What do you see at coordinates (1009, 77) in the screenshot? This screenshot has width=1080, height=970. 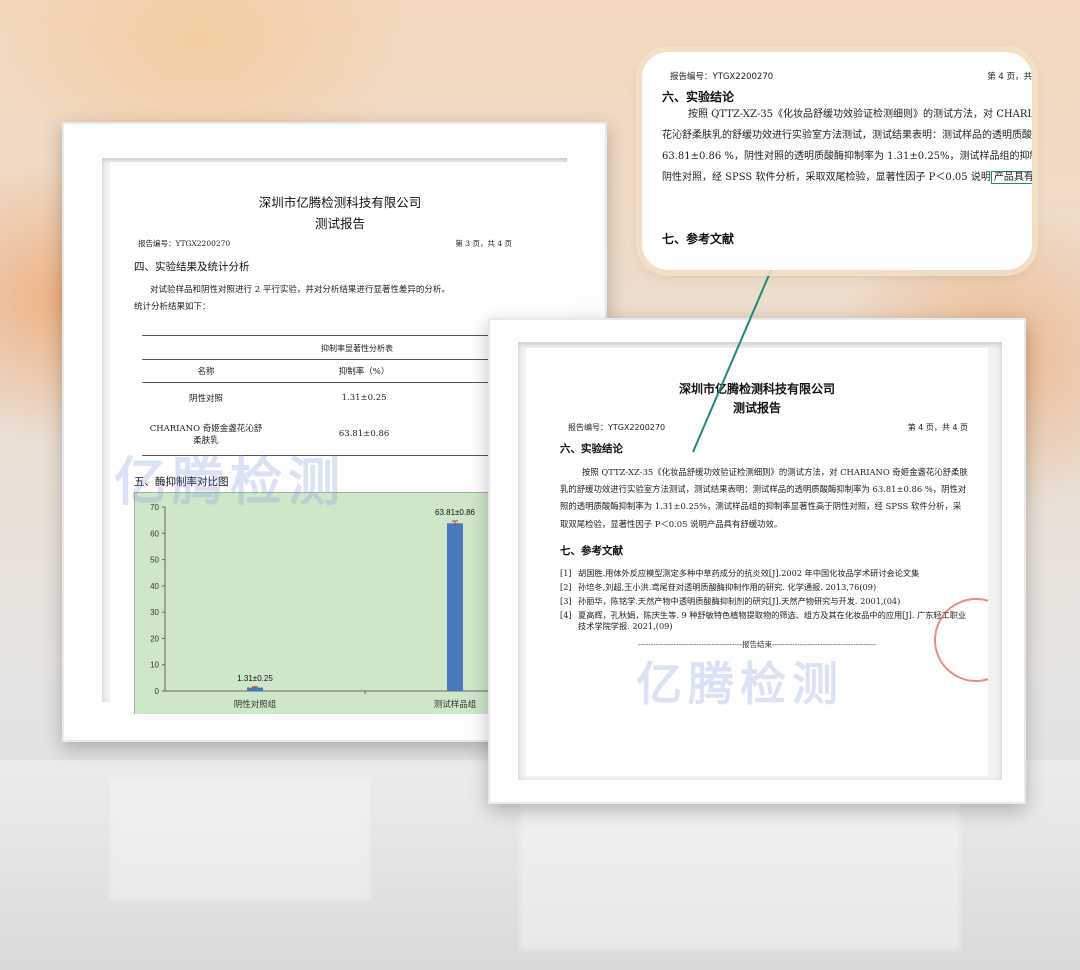 I see `page-number: 第 4 页，共` at bounding box center [1009, 77].